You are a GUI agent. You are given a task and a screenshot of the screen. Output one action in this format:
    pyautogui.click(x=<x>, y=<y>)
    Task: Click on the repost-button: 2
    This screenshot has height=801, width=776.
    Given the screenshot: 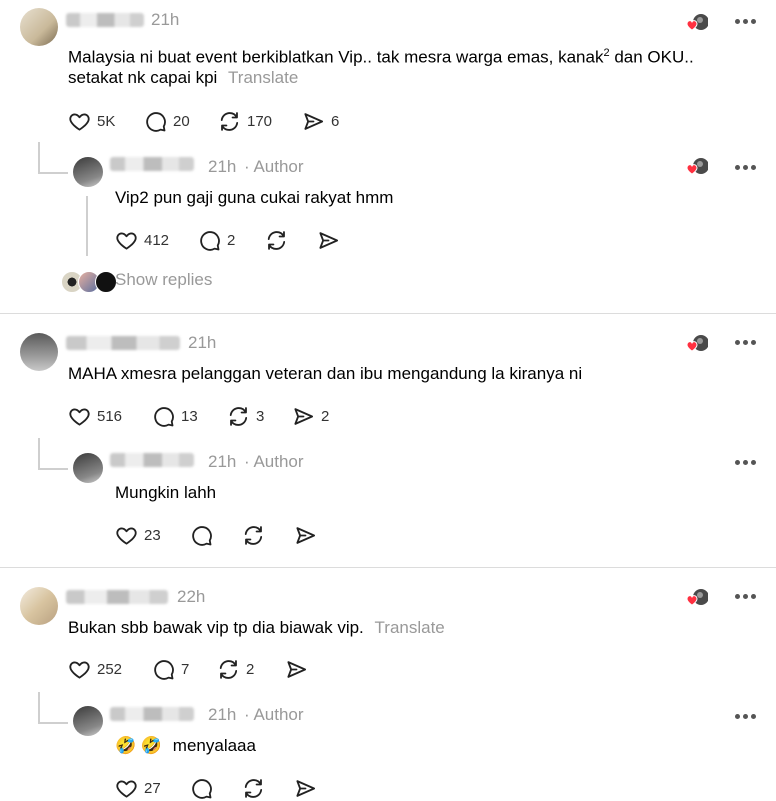 What is the action you would take?
    pyautogui.click(x=235, y=669)
    